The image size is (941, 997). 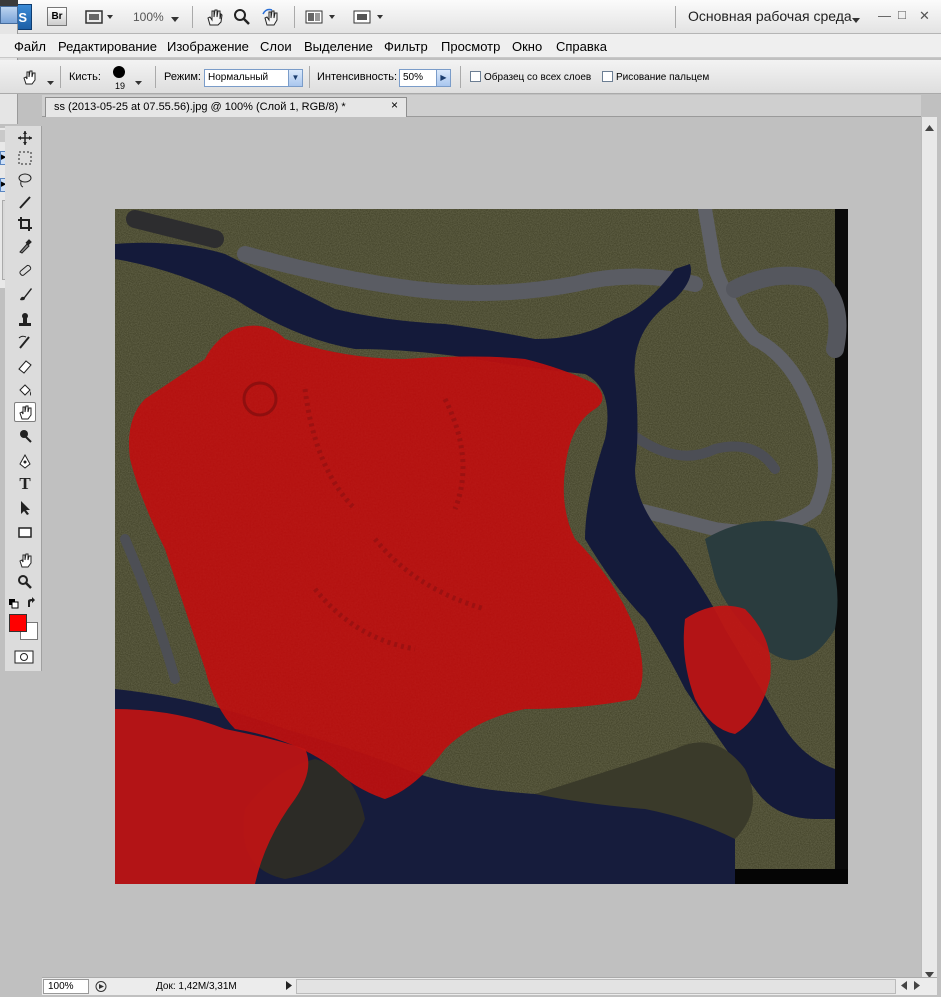 I want to click on menu-layers: Слои, so click(x=276, y=46).